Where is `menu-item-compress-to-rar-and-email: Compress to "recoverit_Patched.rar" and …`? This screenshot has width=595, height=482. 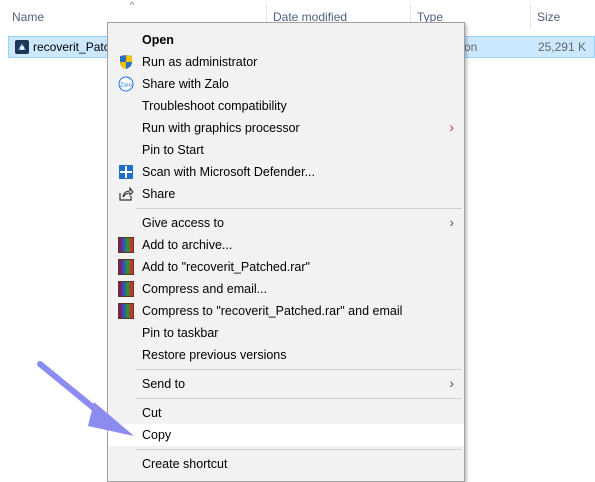 menu-item-compress-to-rar-and-email: Compress to "recoverit_Patched.rar" and … is located at coordinates (286, 311).